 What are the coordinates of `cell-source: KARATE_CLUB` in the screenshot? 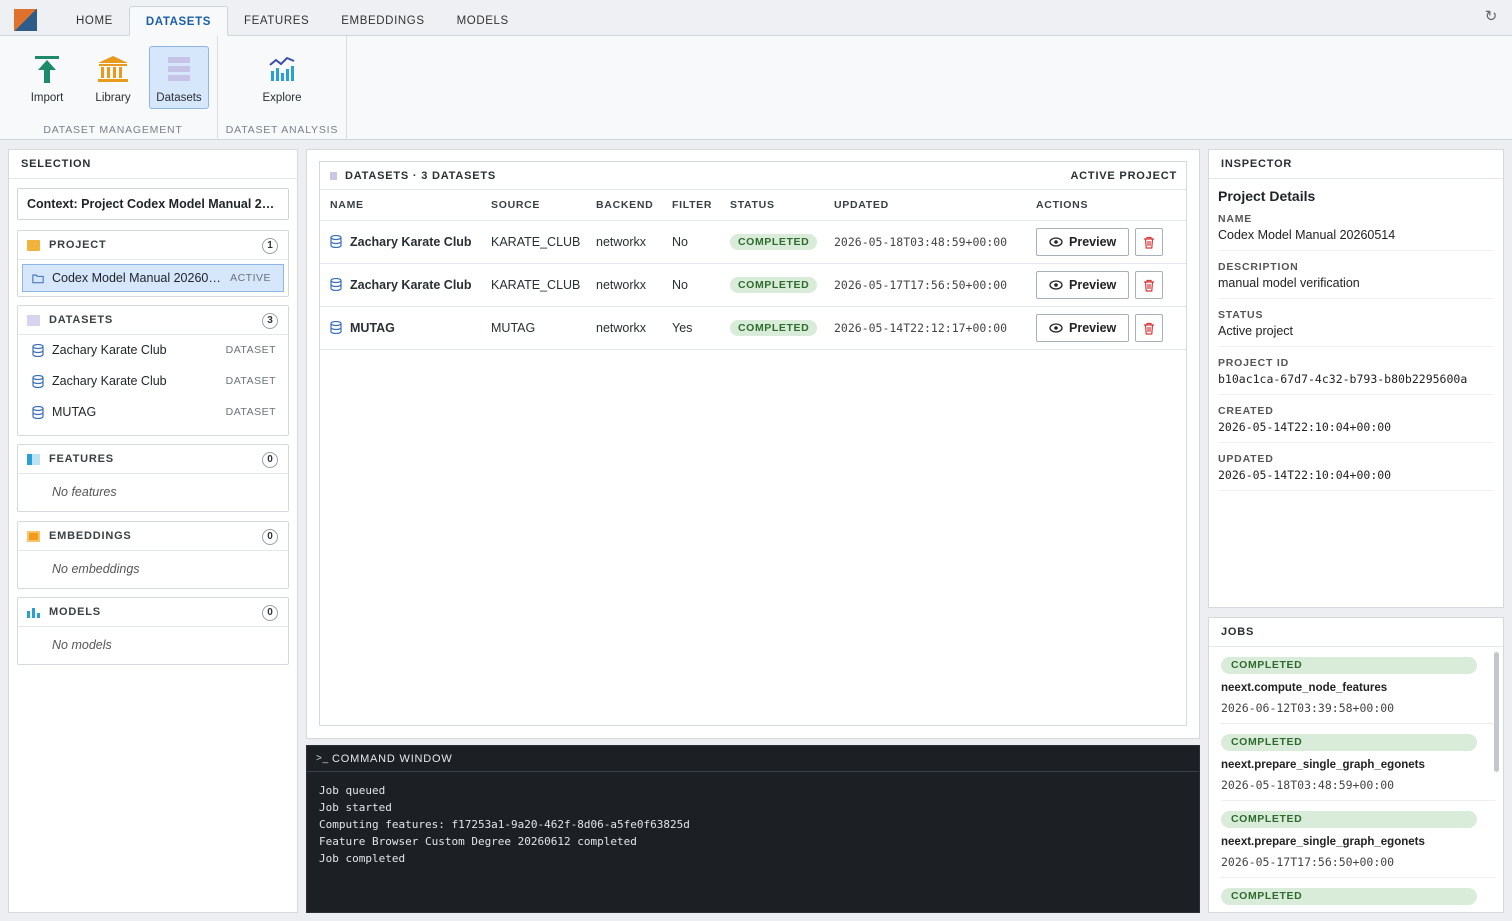 It's located at (533, 242).